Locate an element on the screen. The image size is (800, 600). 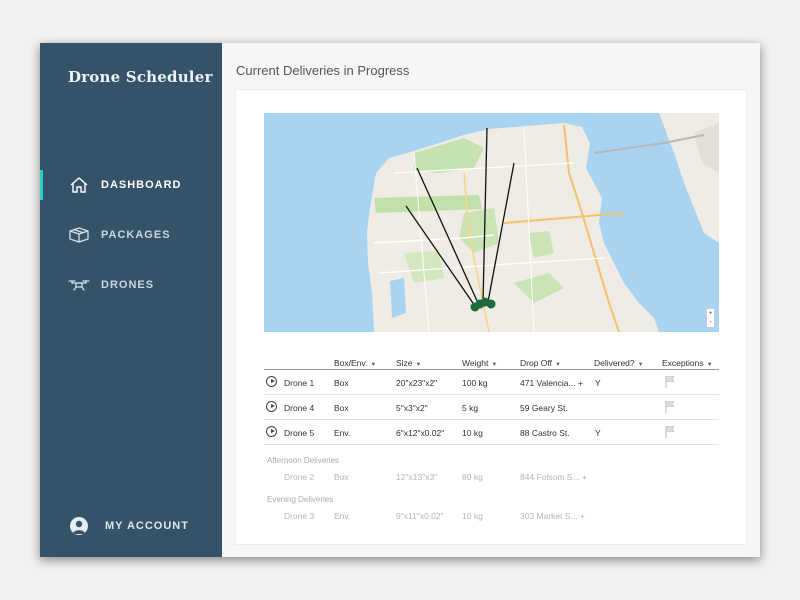
app-title: Drone Scheduler is located at coordinates (140, 77).